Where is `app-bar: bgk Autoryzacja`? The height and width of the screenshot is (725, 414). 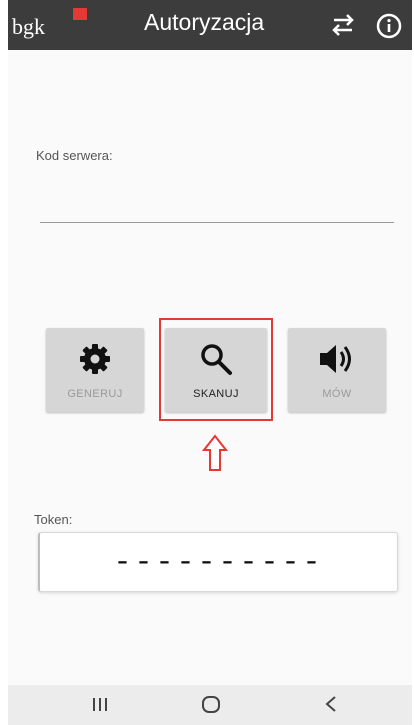
app-bar: bgk Autoryzacja is located at coordinates (210, 25).